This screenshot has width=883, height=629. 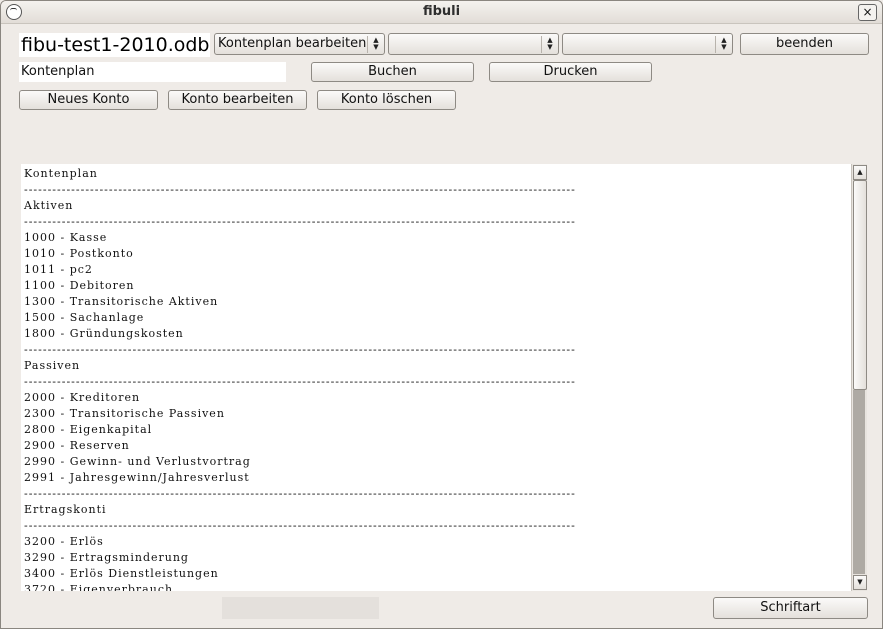 I want to click on window-title: fibuli, so click(x=441, y=11).